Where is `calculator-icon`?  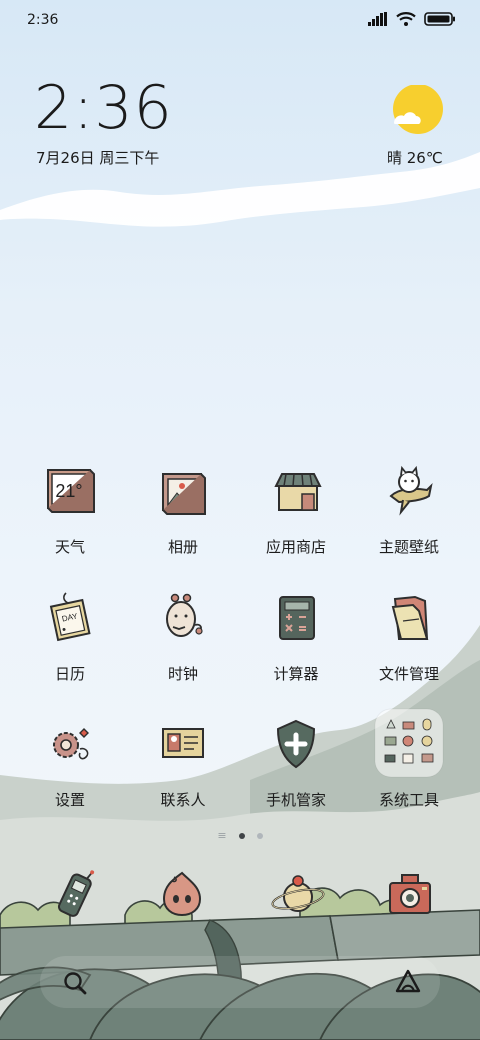
calculator-icon is located at coordinates (297, 618).